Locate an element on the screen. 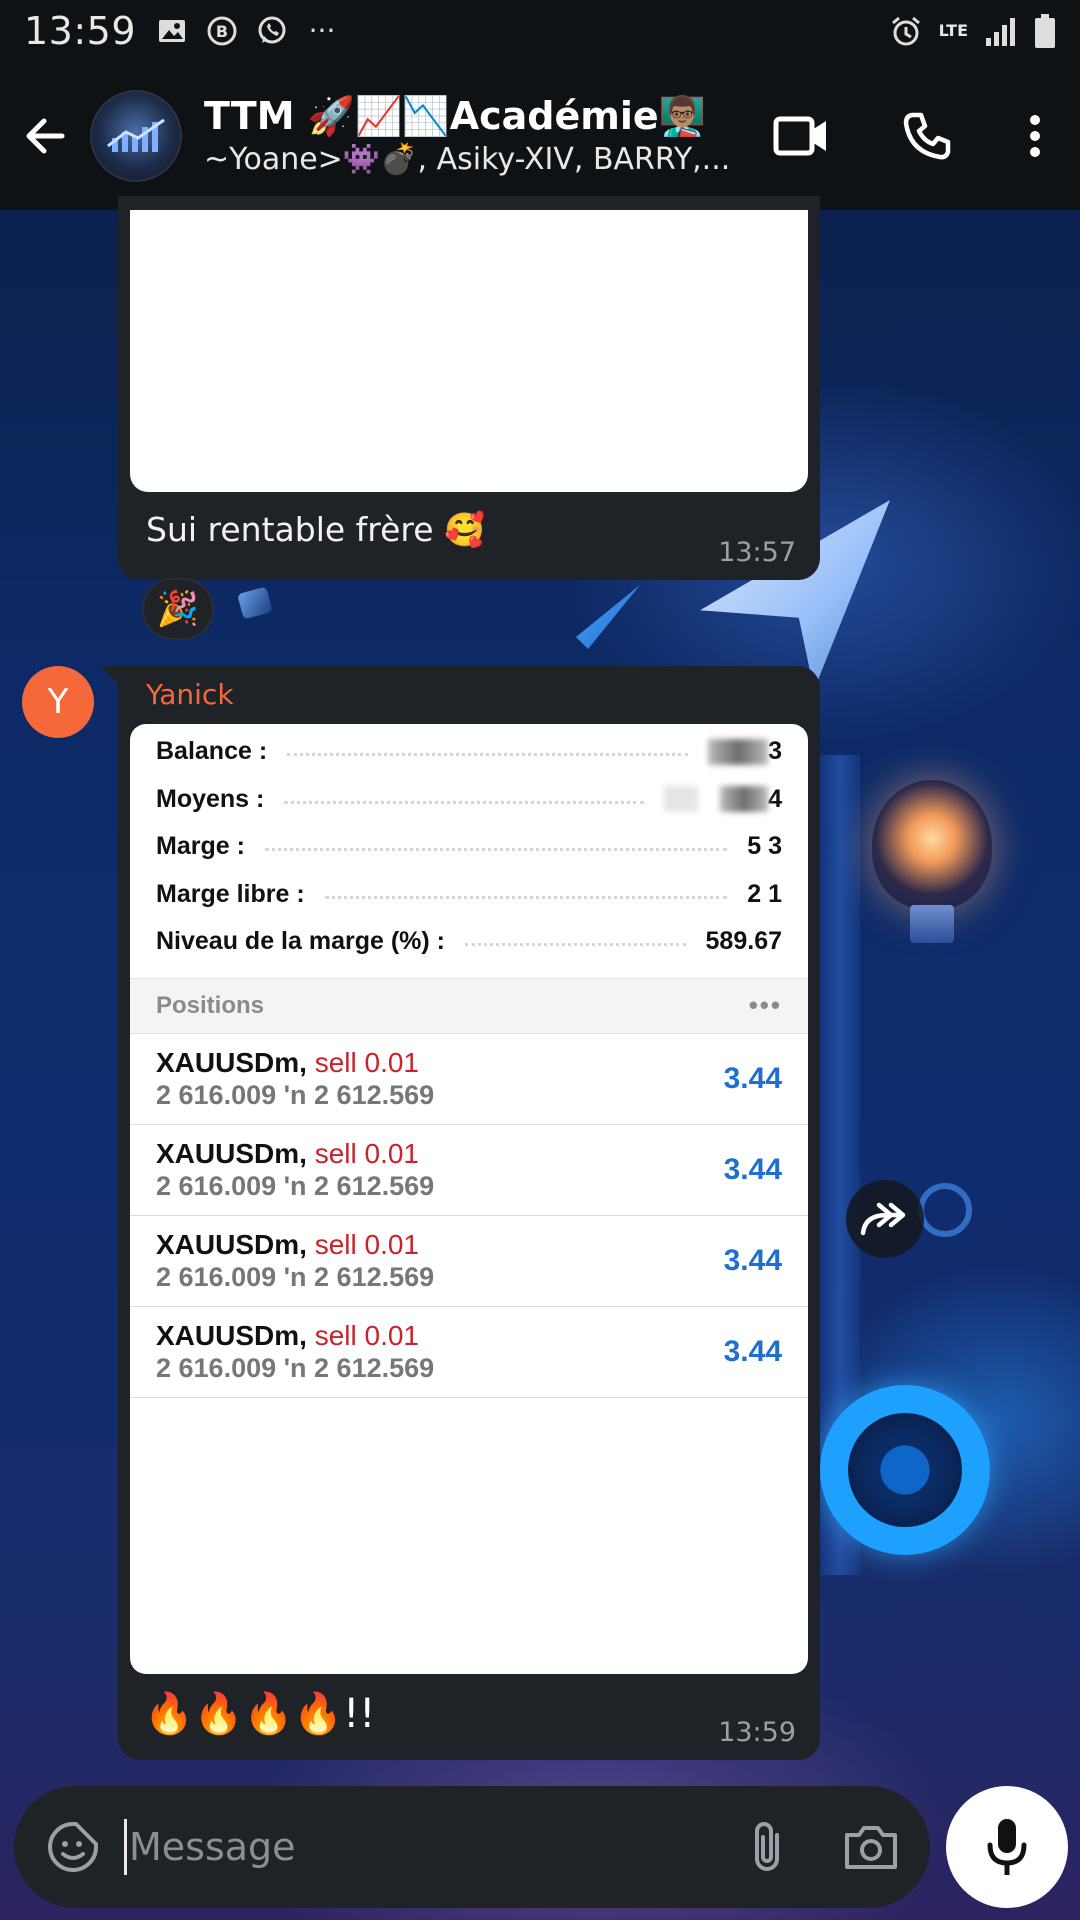 The width and height of the screenshot is (1080, 1920). video-call-button is located at coordinates (801, 136).